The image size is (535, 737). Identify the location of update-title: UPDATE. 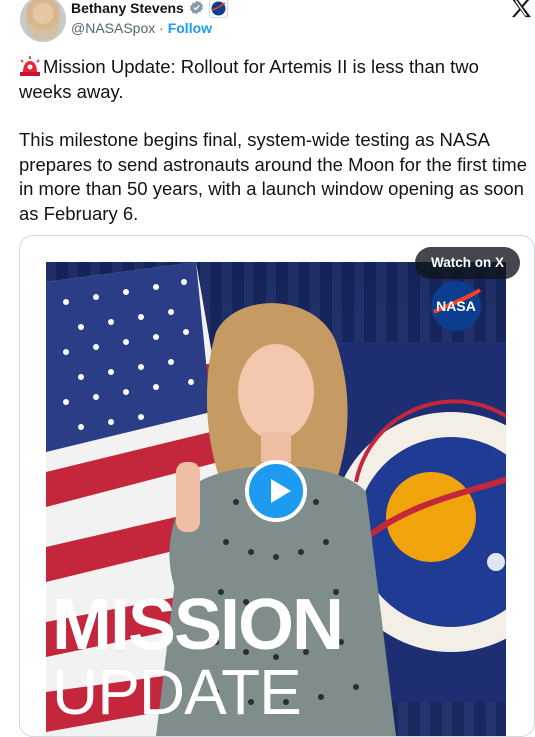
(177, 692).